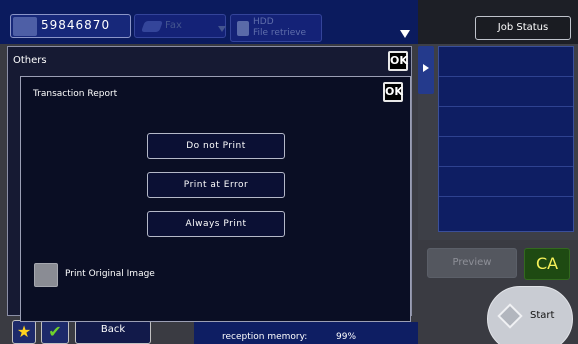 This screenshot has height=344, width=578. What do you see at coordinates (25, 26) in the screenshot?
I see `fax-destination-icon` at bounding box center [25, 26].